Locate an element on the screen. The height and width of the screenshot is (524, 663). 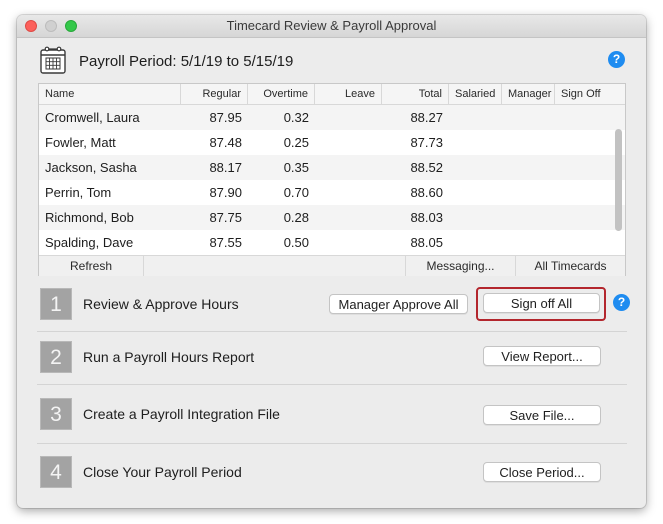
cell-regular: 87.48 is located at coordinates (225, 142).